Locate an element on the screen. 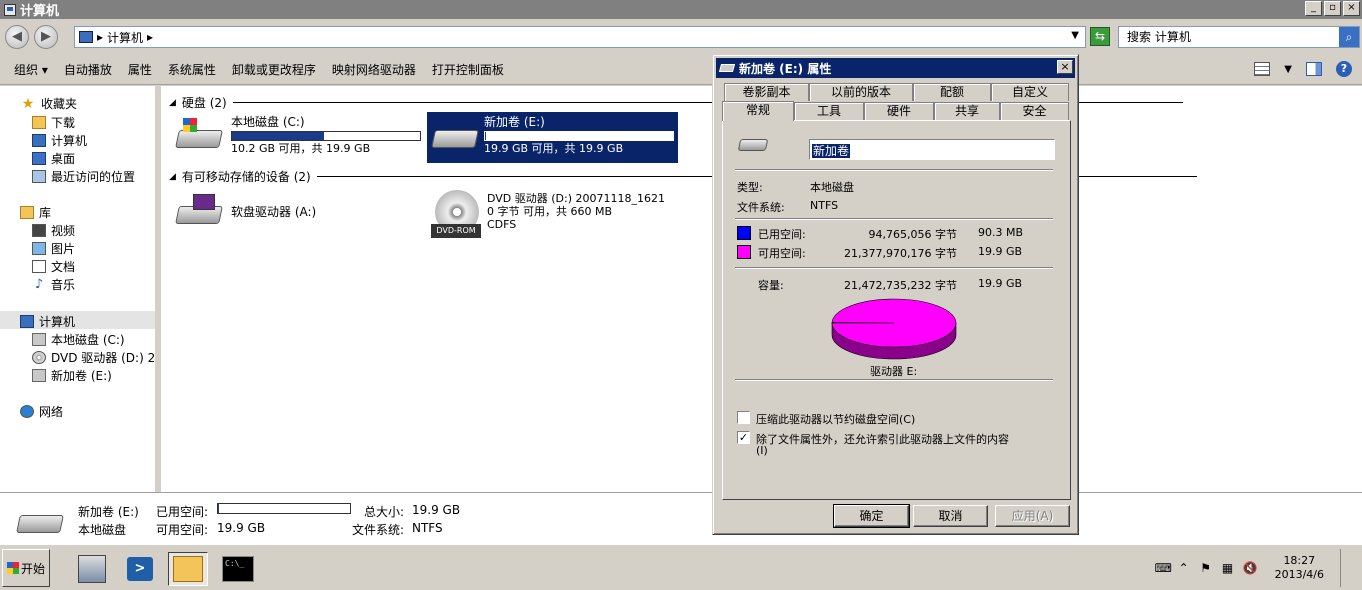 This screenshot has height=590, width=1362. nav-label: 音乐 is located at coordinates (63, 285).